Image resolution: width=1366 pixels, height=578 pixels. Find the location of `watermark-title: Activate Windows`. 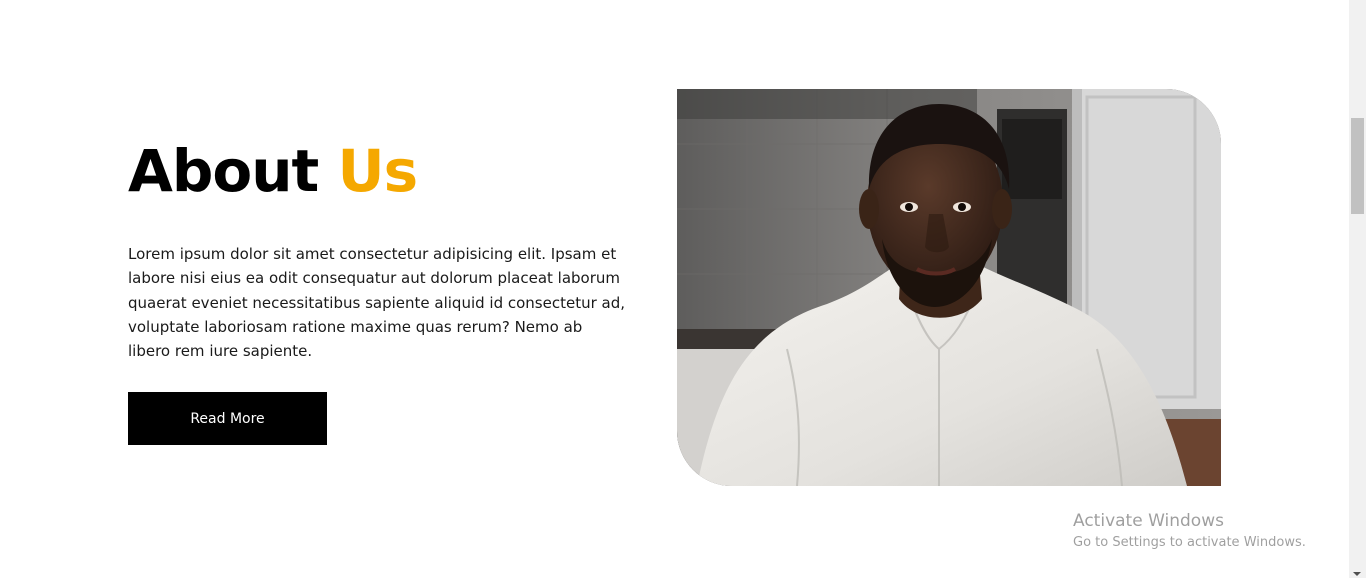

watermark-title: Activate Windows is located at coordinates (1148, 521).